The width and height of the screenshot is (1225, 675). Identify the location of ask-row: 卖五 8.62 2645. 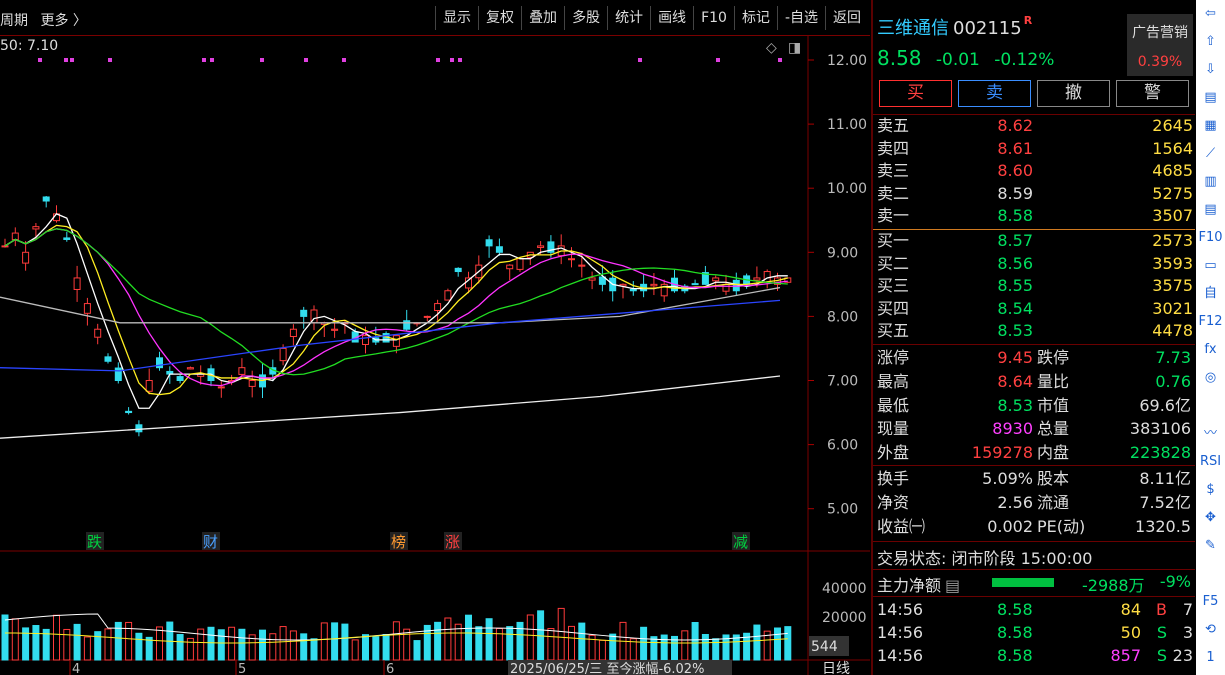
(1035, 126).